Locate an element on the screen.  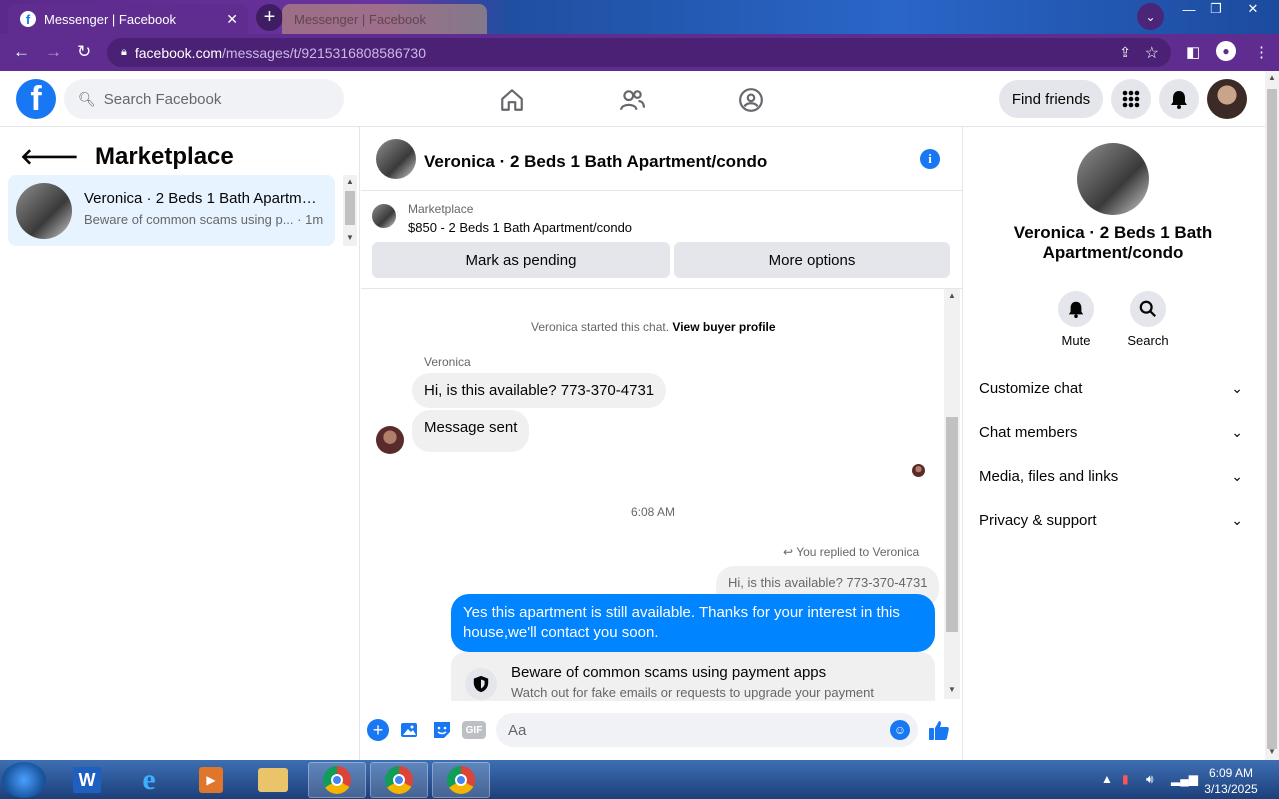
friends-icon is located at coordinates (632, 100).